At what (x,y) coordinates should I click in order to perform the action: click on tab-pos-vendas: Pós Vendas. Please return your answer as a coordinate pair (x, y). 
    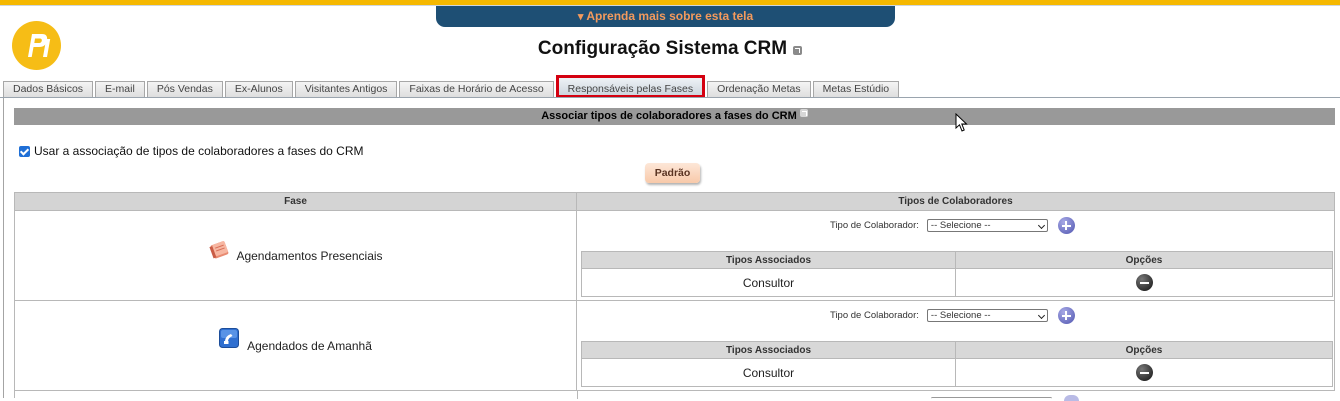
    Looking at the image, I should click on (184, 89).